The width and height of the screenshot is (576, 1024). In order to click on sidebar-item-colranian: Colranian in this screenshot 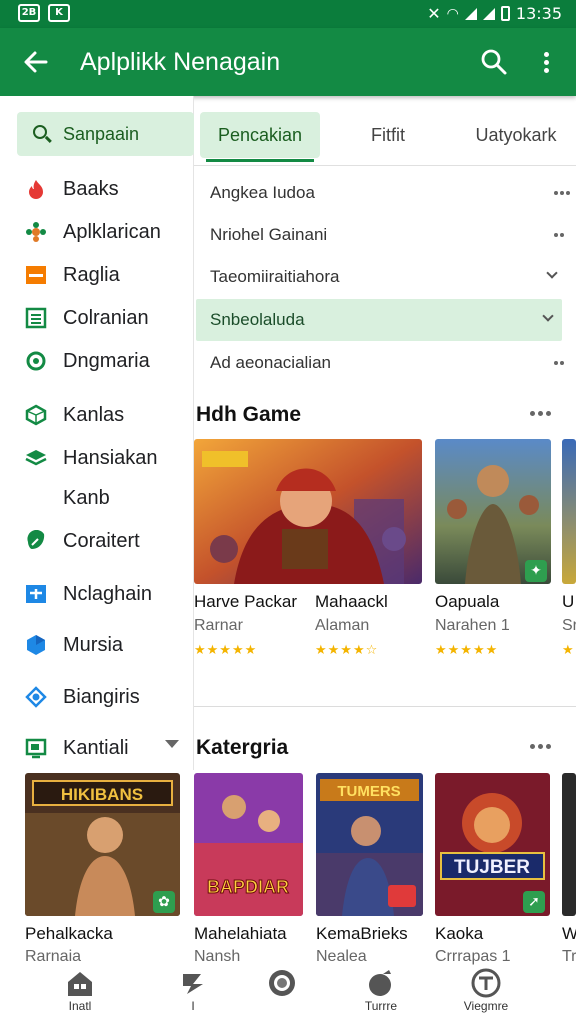, I will do `click(97, 318)`.